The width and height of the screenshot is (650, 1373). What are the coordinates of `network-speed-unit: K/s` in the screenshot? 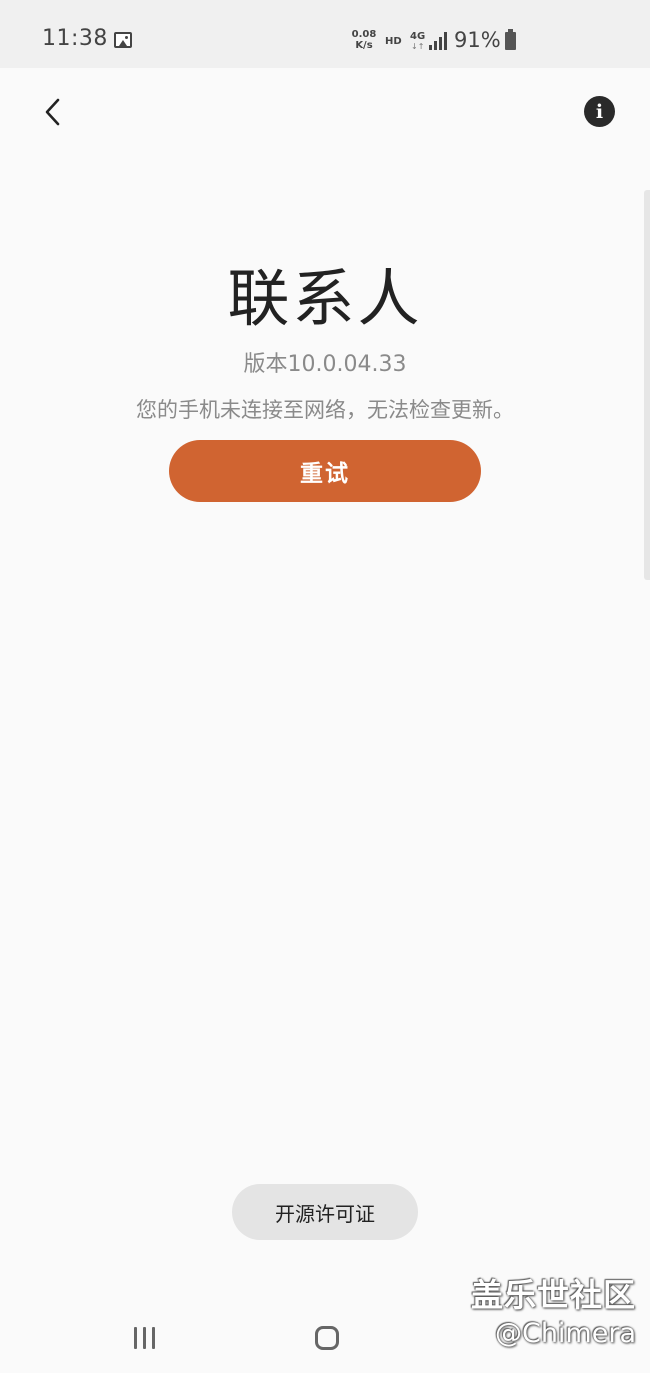 It's located at (364, 45).